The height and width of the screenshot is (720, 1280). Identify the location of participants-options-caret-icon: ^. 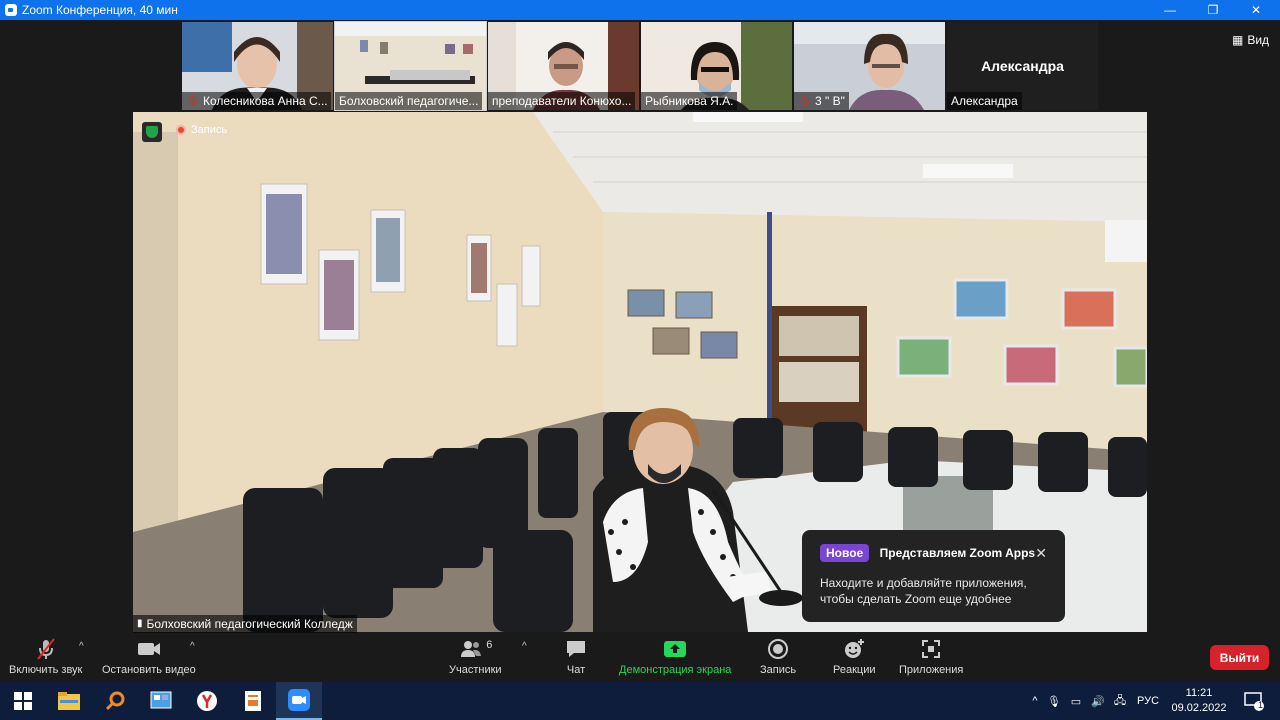
(524, 646).